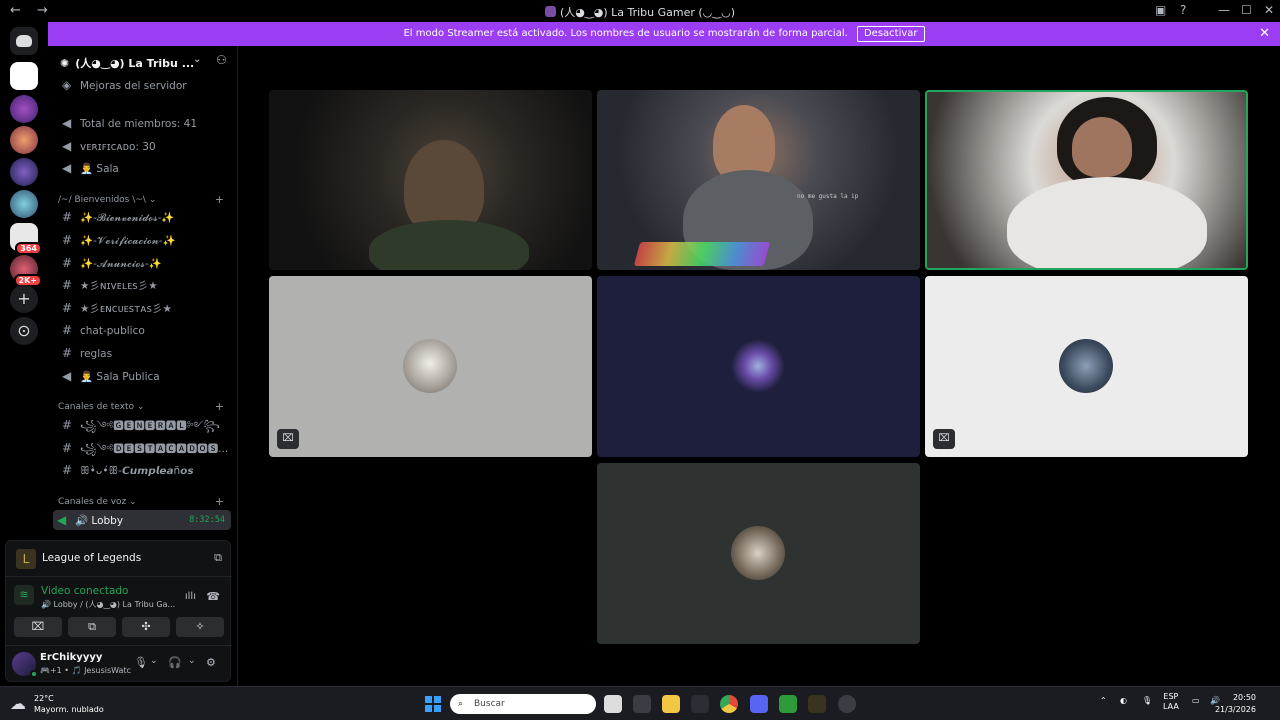 The width and height of the screenshot is (1280, 720). What do you see at coordinates (613, 704) in the screenshot?
I see `task-view-icon` at bounding box center [613, 704].